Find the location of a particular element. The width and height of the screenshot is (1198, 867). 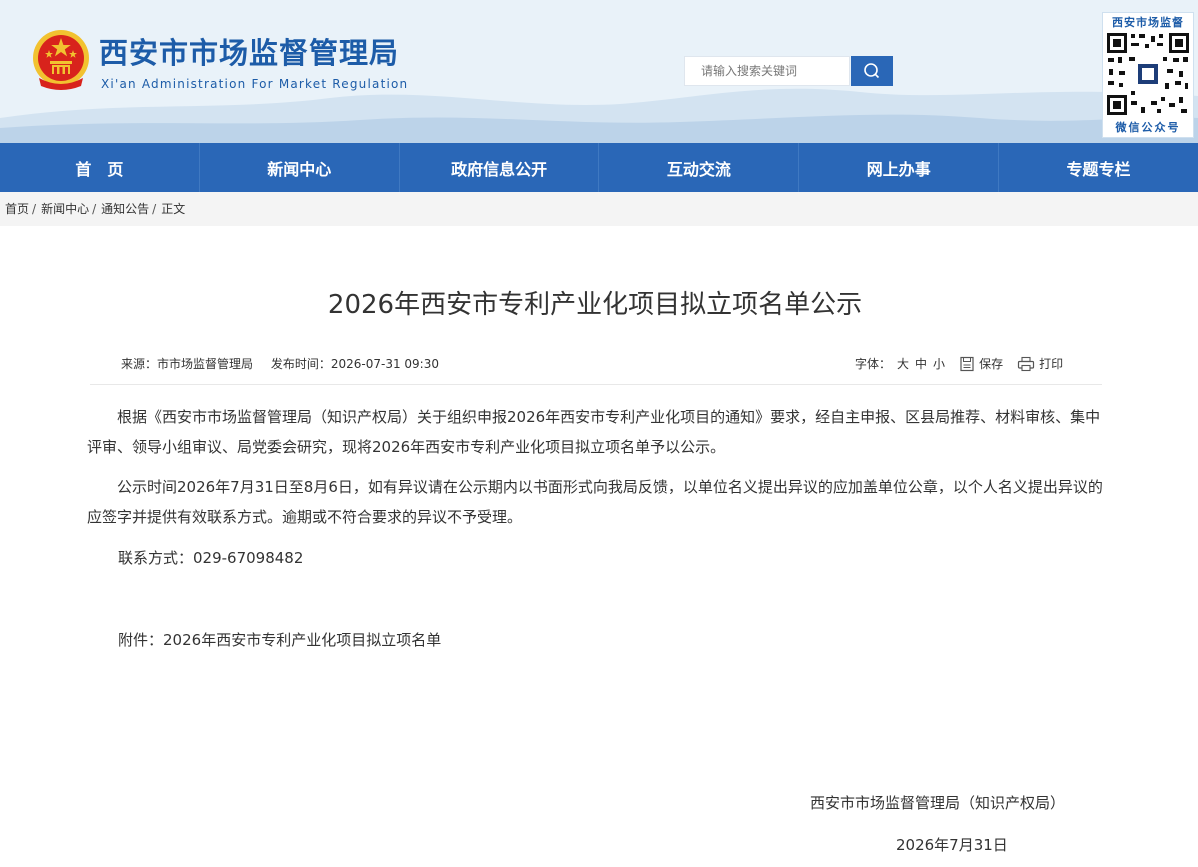

wechat-qr-card: 西安市场监督 微信公众号 is located at coordinates (1148, 75).